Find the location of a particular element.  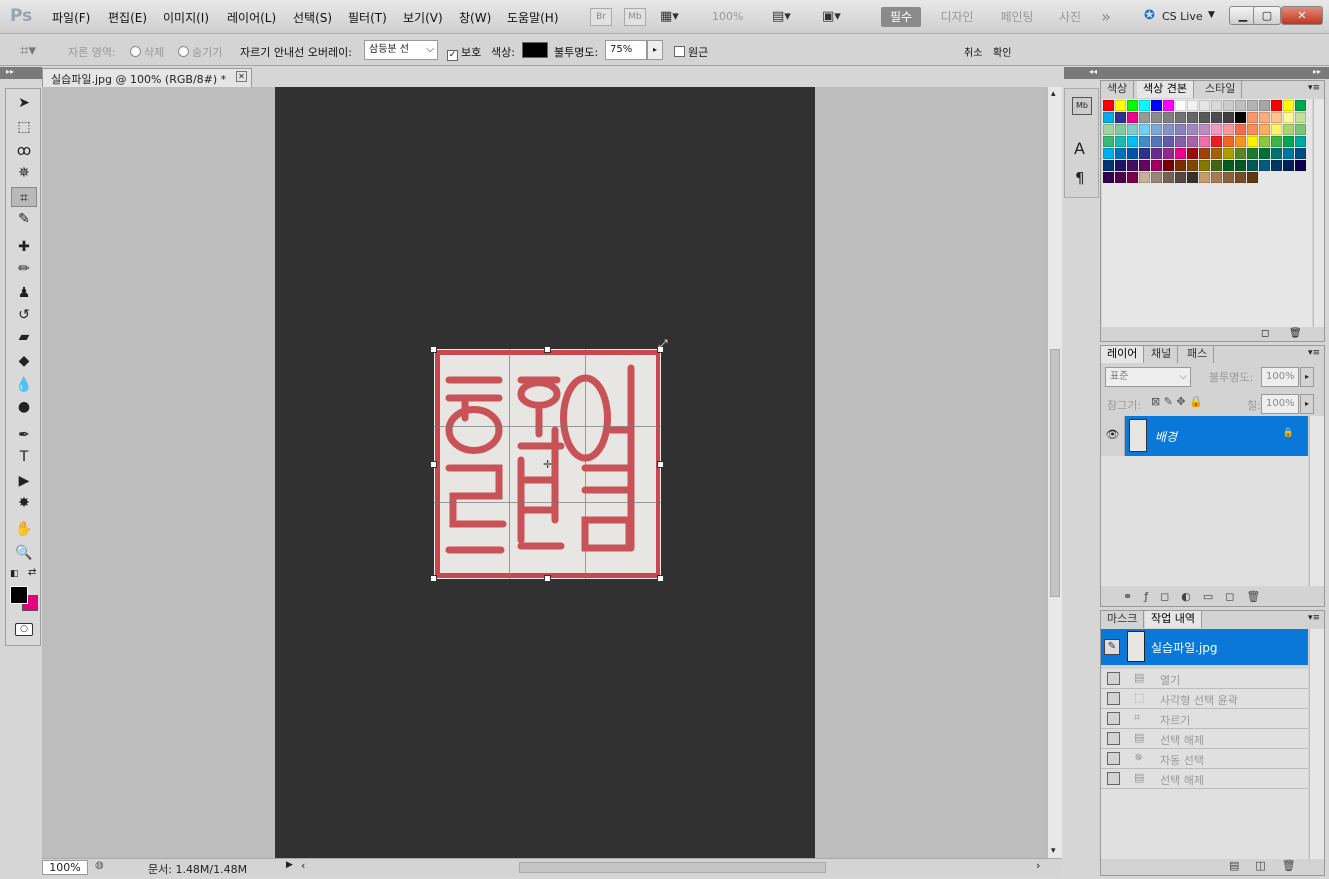

healing-brush-tool-icon: ✚ is located at coordinates (24, 247).